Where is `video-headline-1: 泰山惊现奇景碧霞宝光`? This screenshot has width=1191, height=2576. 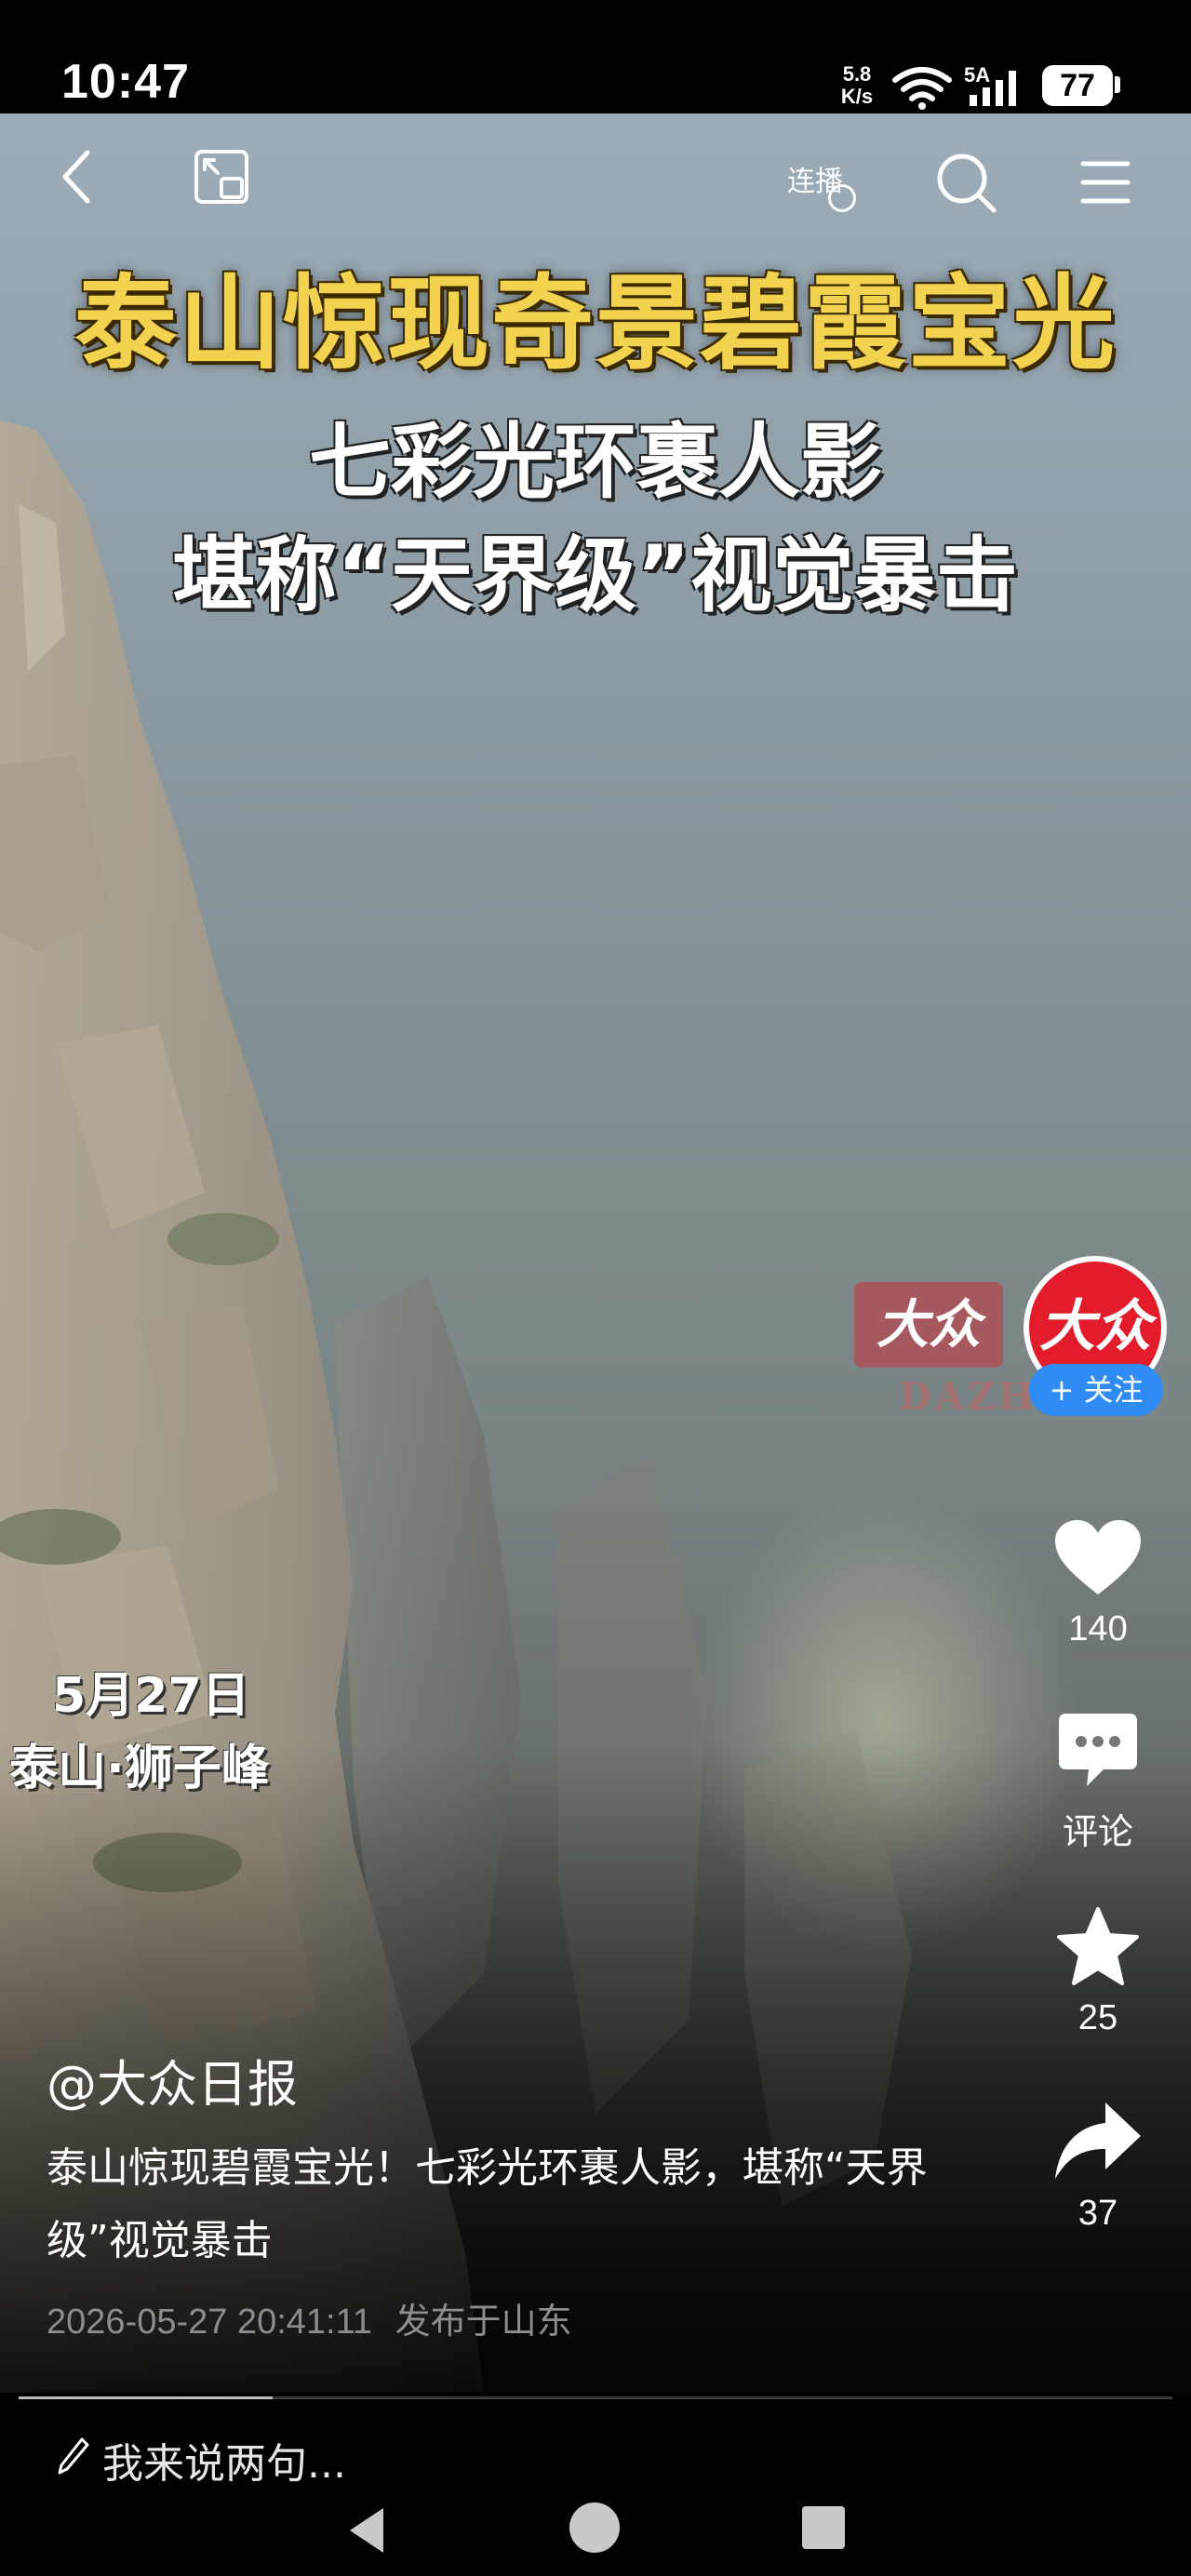
video-headline-1: 泰山惊现奇景碧霞宝光 is located at coordinates (595, 323).